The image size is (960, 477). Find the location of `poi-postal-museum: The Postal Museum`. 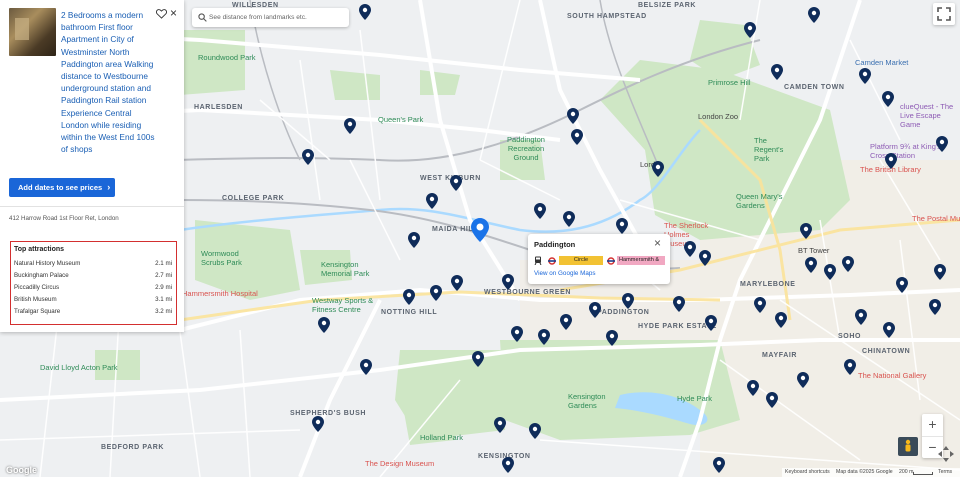

poi-postal-museum: The Postal Museum is located at coordinates (936, 218).